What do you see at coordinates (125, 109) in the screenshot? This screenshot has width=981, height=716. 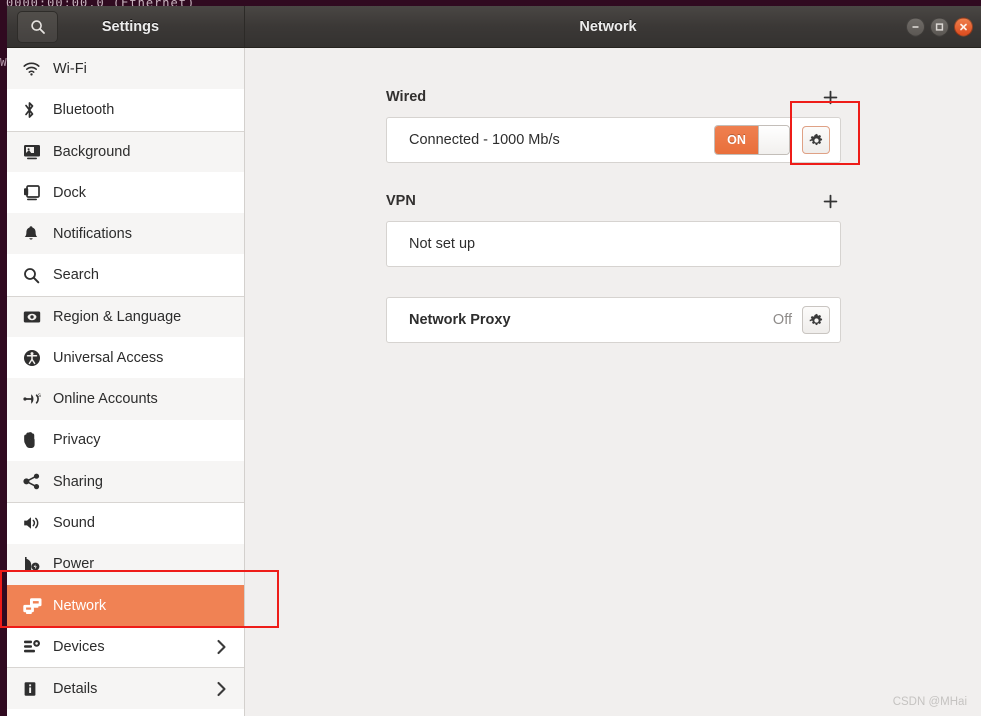 I see `sidebar-item-bluetooth: Bluetooth` at bounding box center [125, 109].